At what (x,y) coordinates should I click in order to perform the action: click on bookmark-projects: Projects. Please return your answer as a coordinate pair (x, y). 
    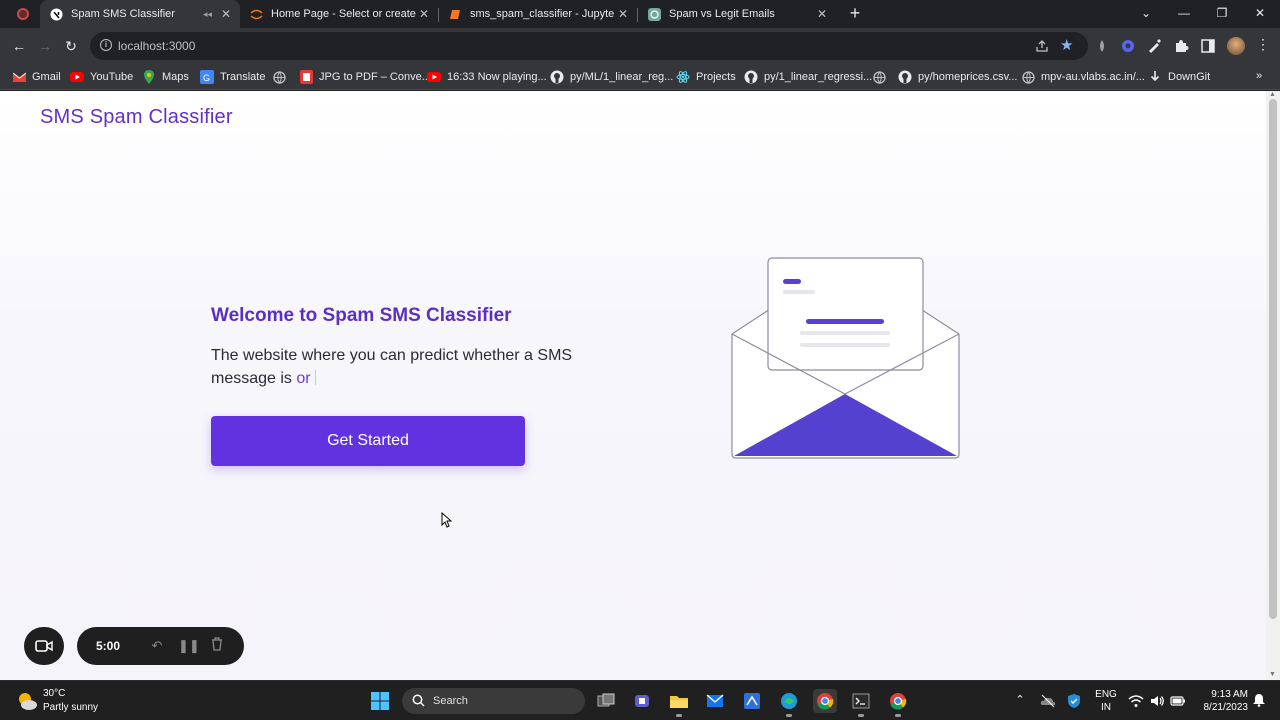
    Looking at the image, I should click on (706, 77).